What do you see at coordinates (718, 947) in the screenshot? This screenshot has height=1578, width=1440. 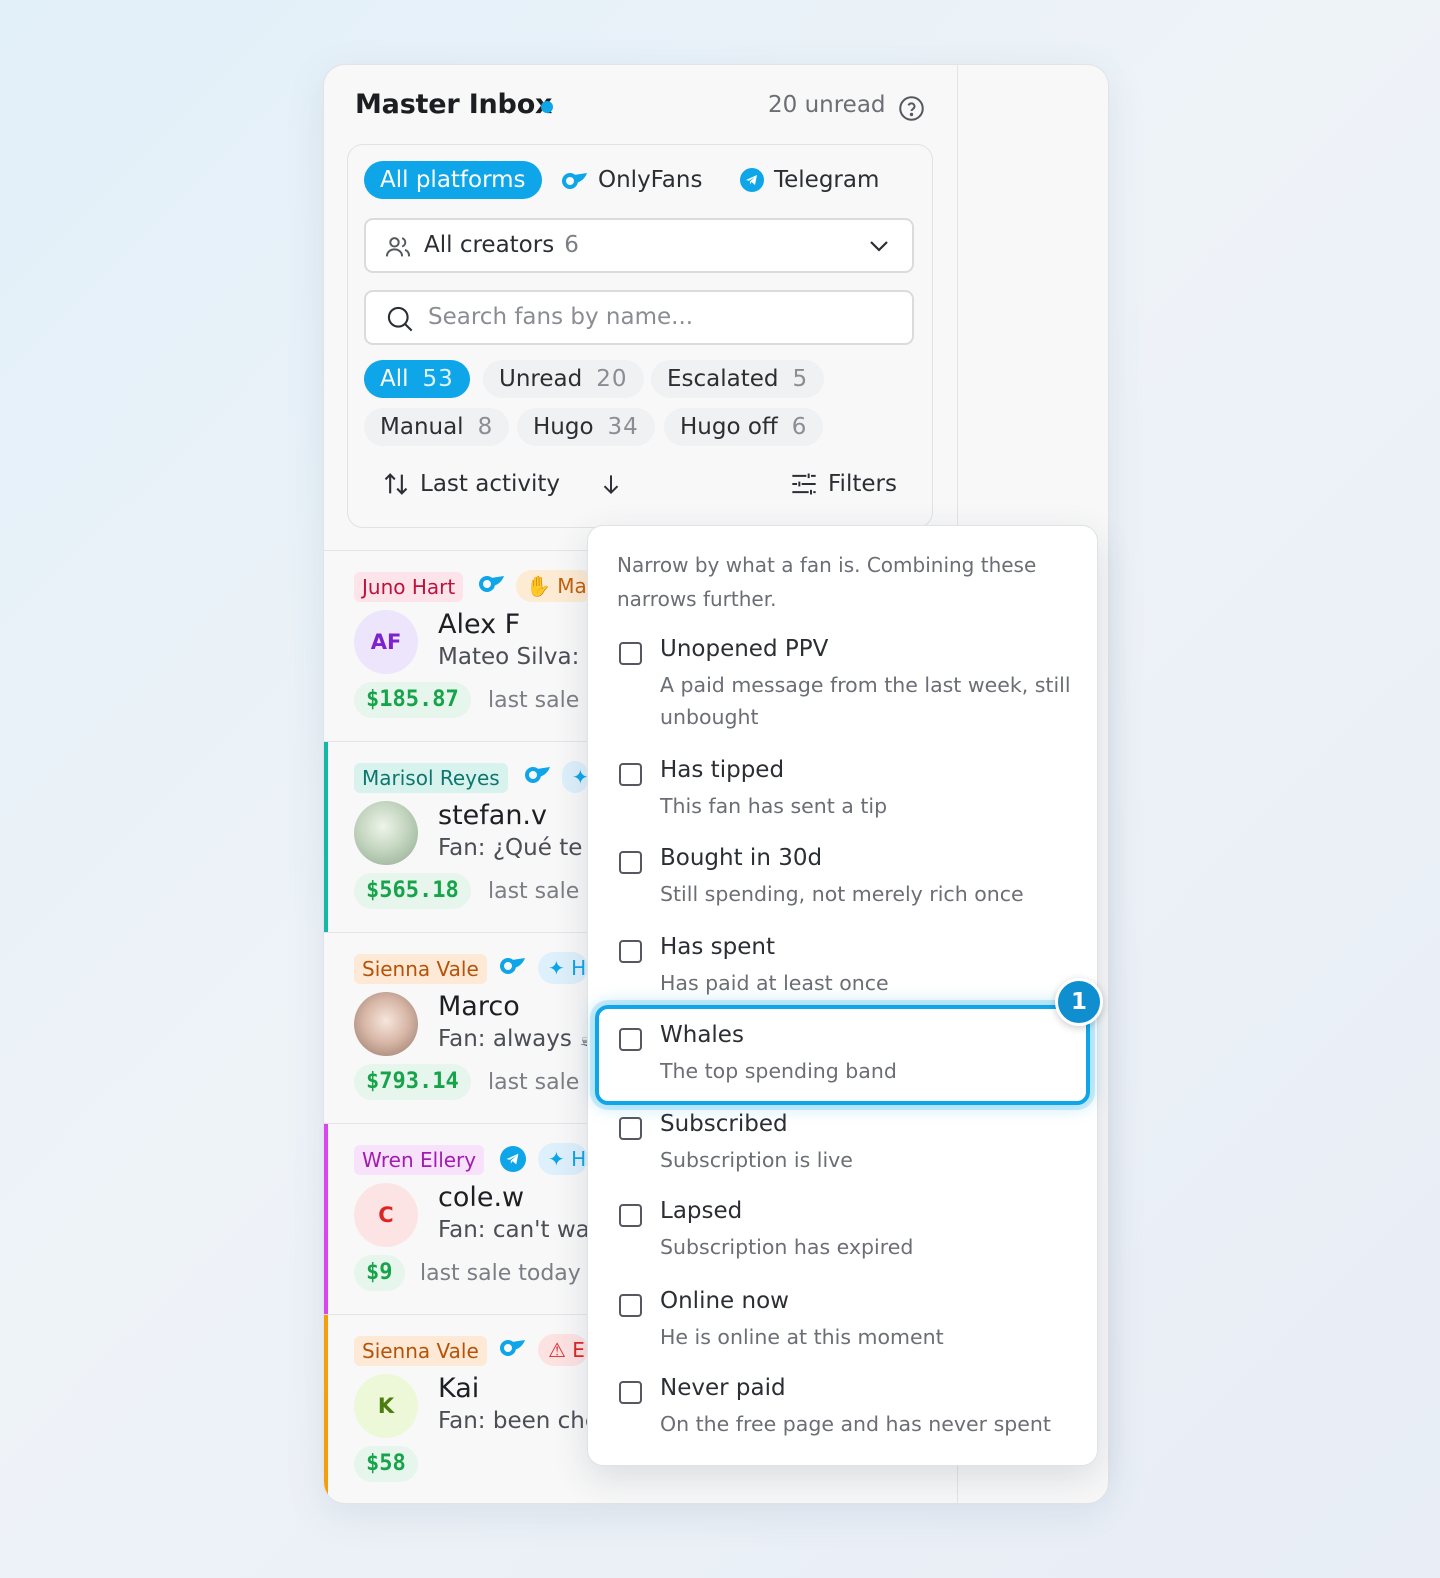 I see `option-label: Has spent` at bounding box center [718, 947].